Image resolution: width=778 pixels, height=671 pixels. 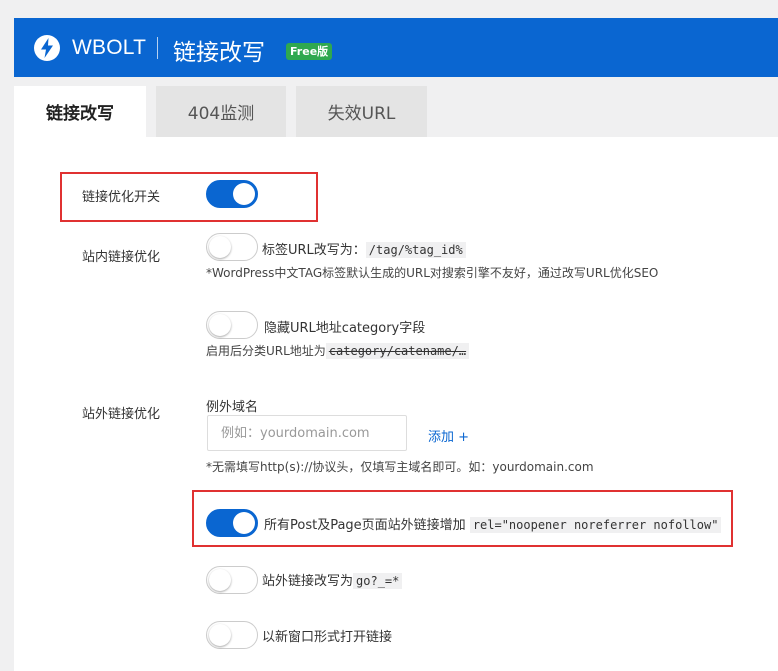 I want to click on tag-rewrite-code: /tag/%tag_id%, so click(x=415, y=250).